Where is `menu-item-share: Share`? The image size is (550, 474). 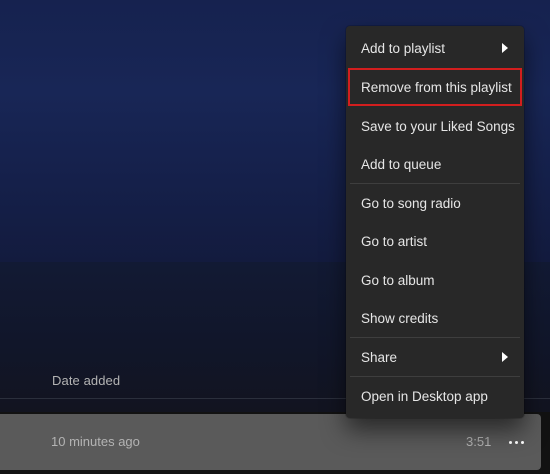
menu-item-share: Share is located at coordinates (435, 357).